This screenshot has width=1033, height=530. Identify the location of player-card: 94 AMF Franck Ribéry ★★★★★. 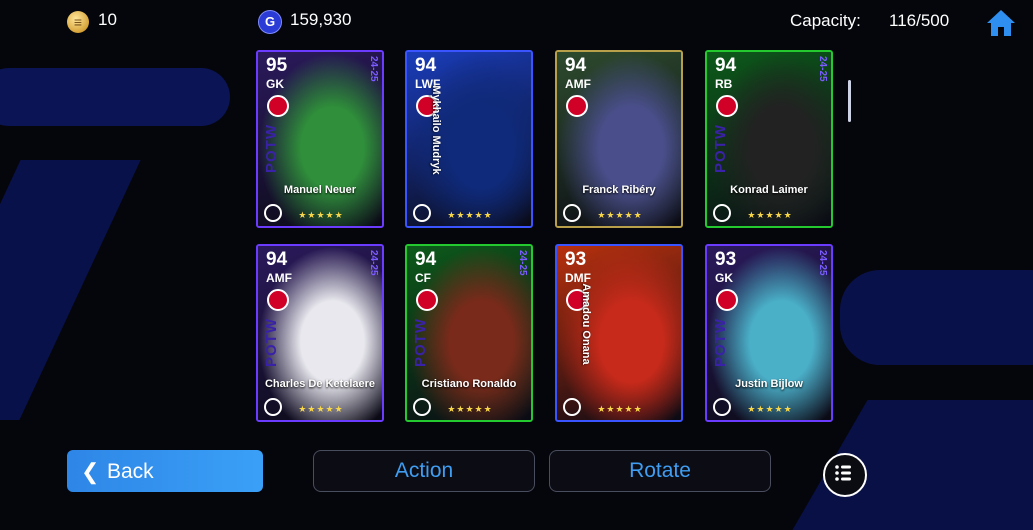
(619, 139).